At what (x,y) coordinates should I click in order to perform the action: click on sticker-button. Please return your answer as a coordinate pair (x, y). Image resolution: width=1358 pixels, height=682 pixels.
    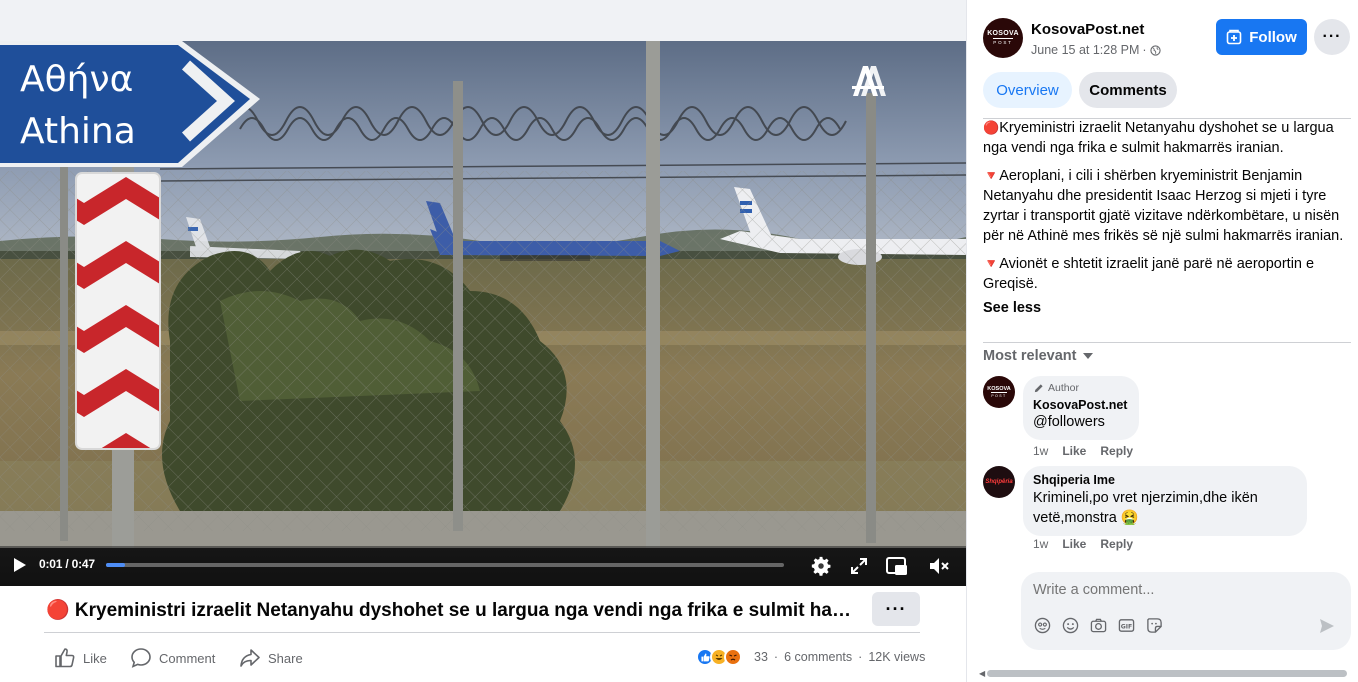
    Looking at the image, I should click on (1154, 625).